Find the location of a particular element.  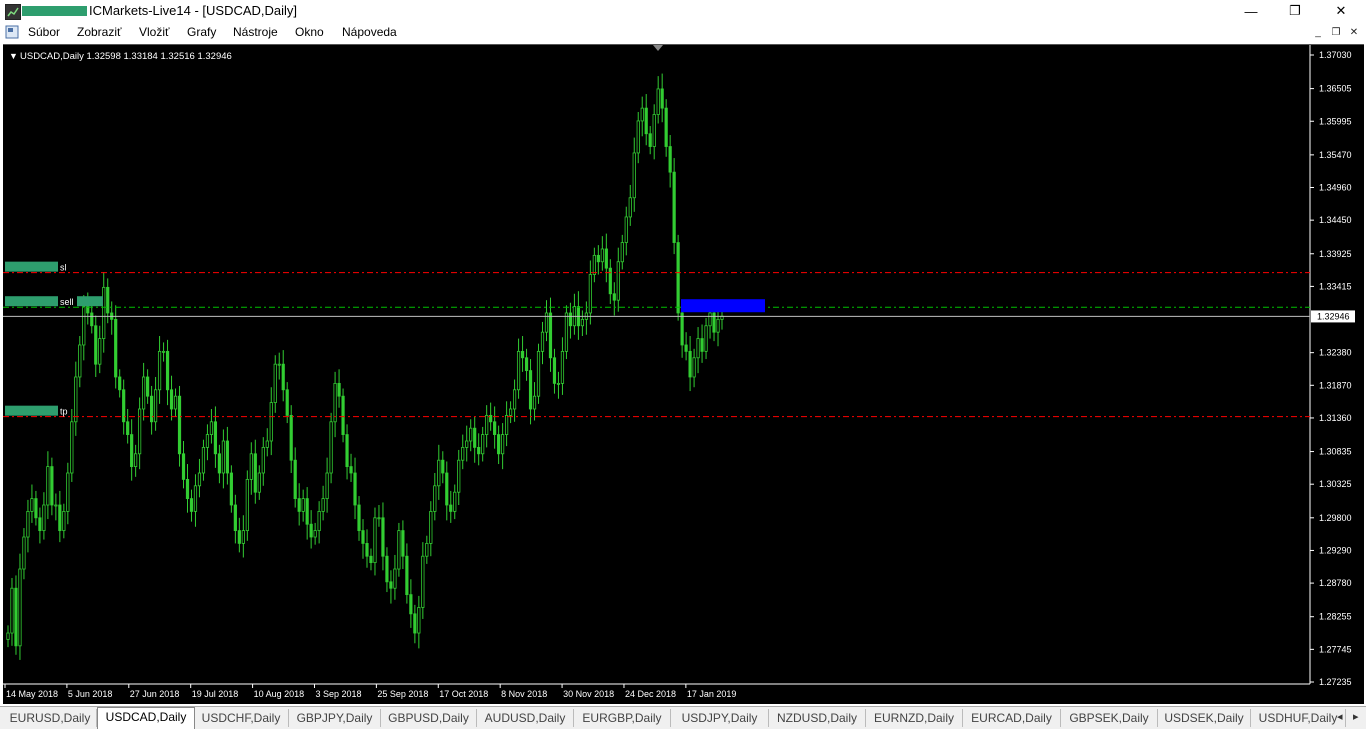

tab-usdsek: USDSEK,Daily is located at coordinates (1204, 718).